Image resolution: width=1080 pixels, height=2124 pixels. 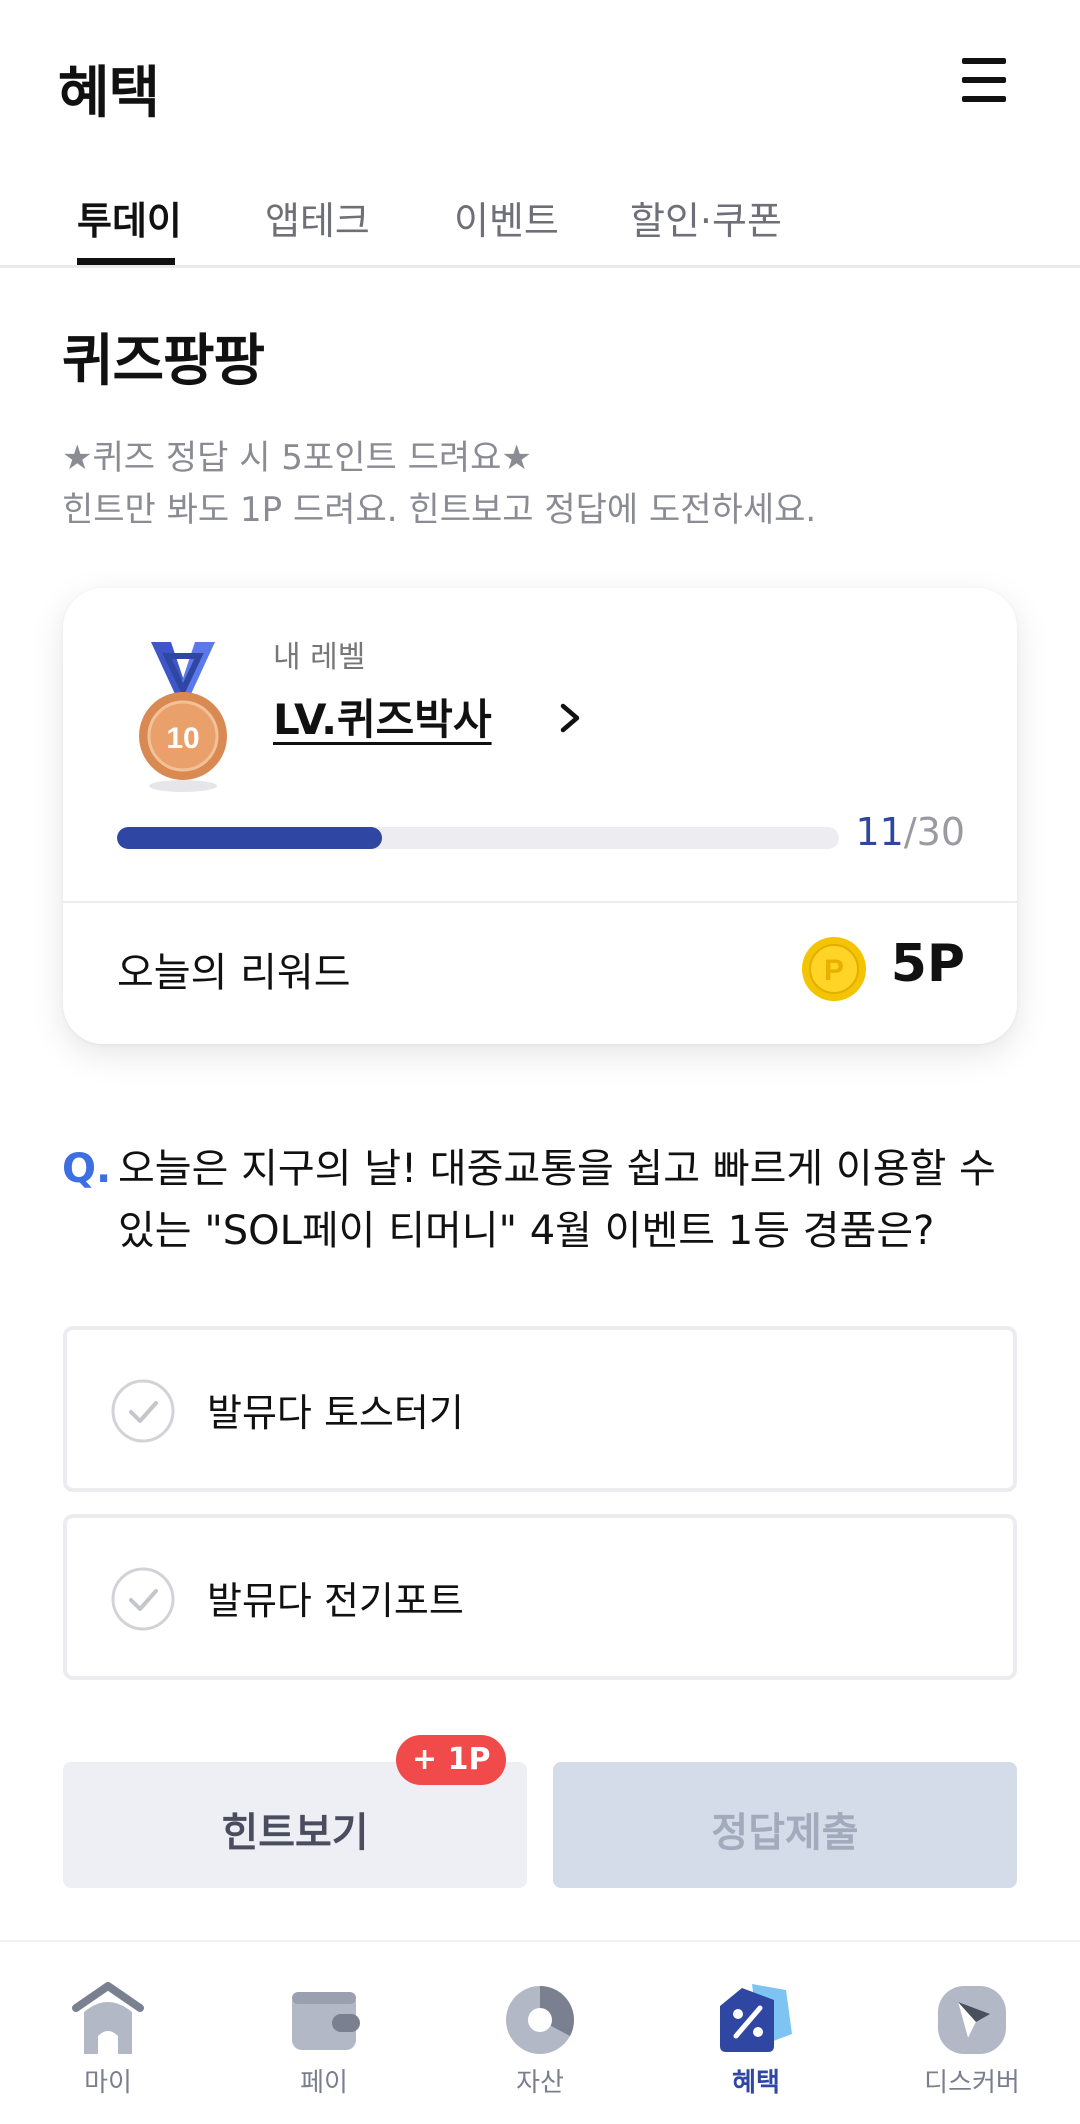 What do you see at coordinates (109, 93) in the screenshot?
I see `page-title: 혜택` at bounding box center [109, 93].